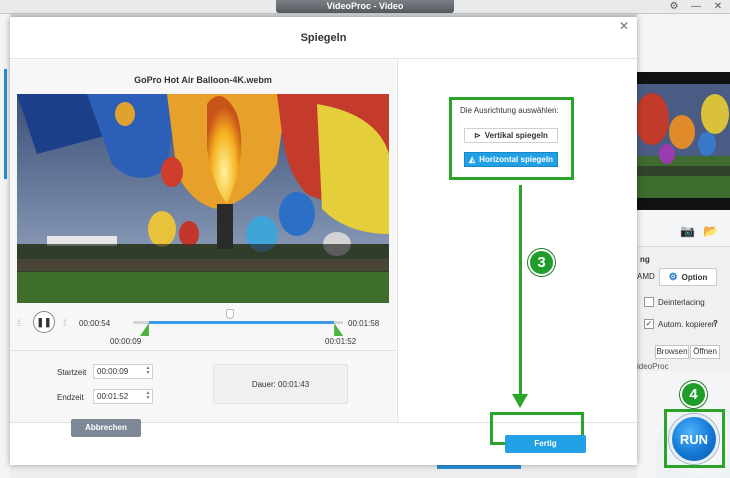 Image resolution: width=730 pixels, height=478 pixels. I want to click on bottom-selected-tab, so click(479, 467).